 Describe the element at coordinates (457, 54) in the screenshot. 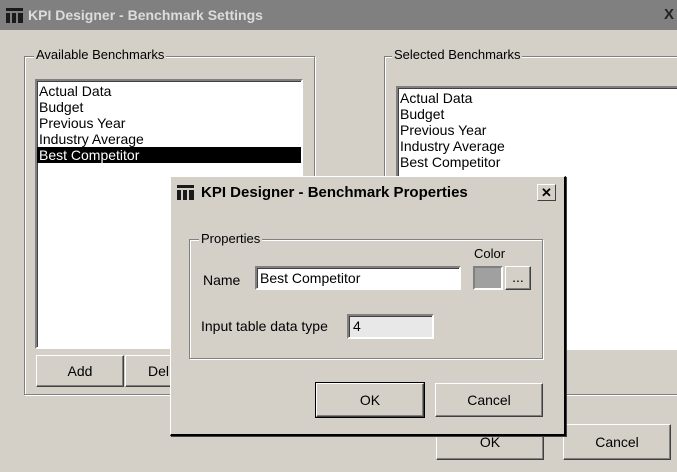

I see `selected-benchmarks-label: Selected Benchmarks` at that location.